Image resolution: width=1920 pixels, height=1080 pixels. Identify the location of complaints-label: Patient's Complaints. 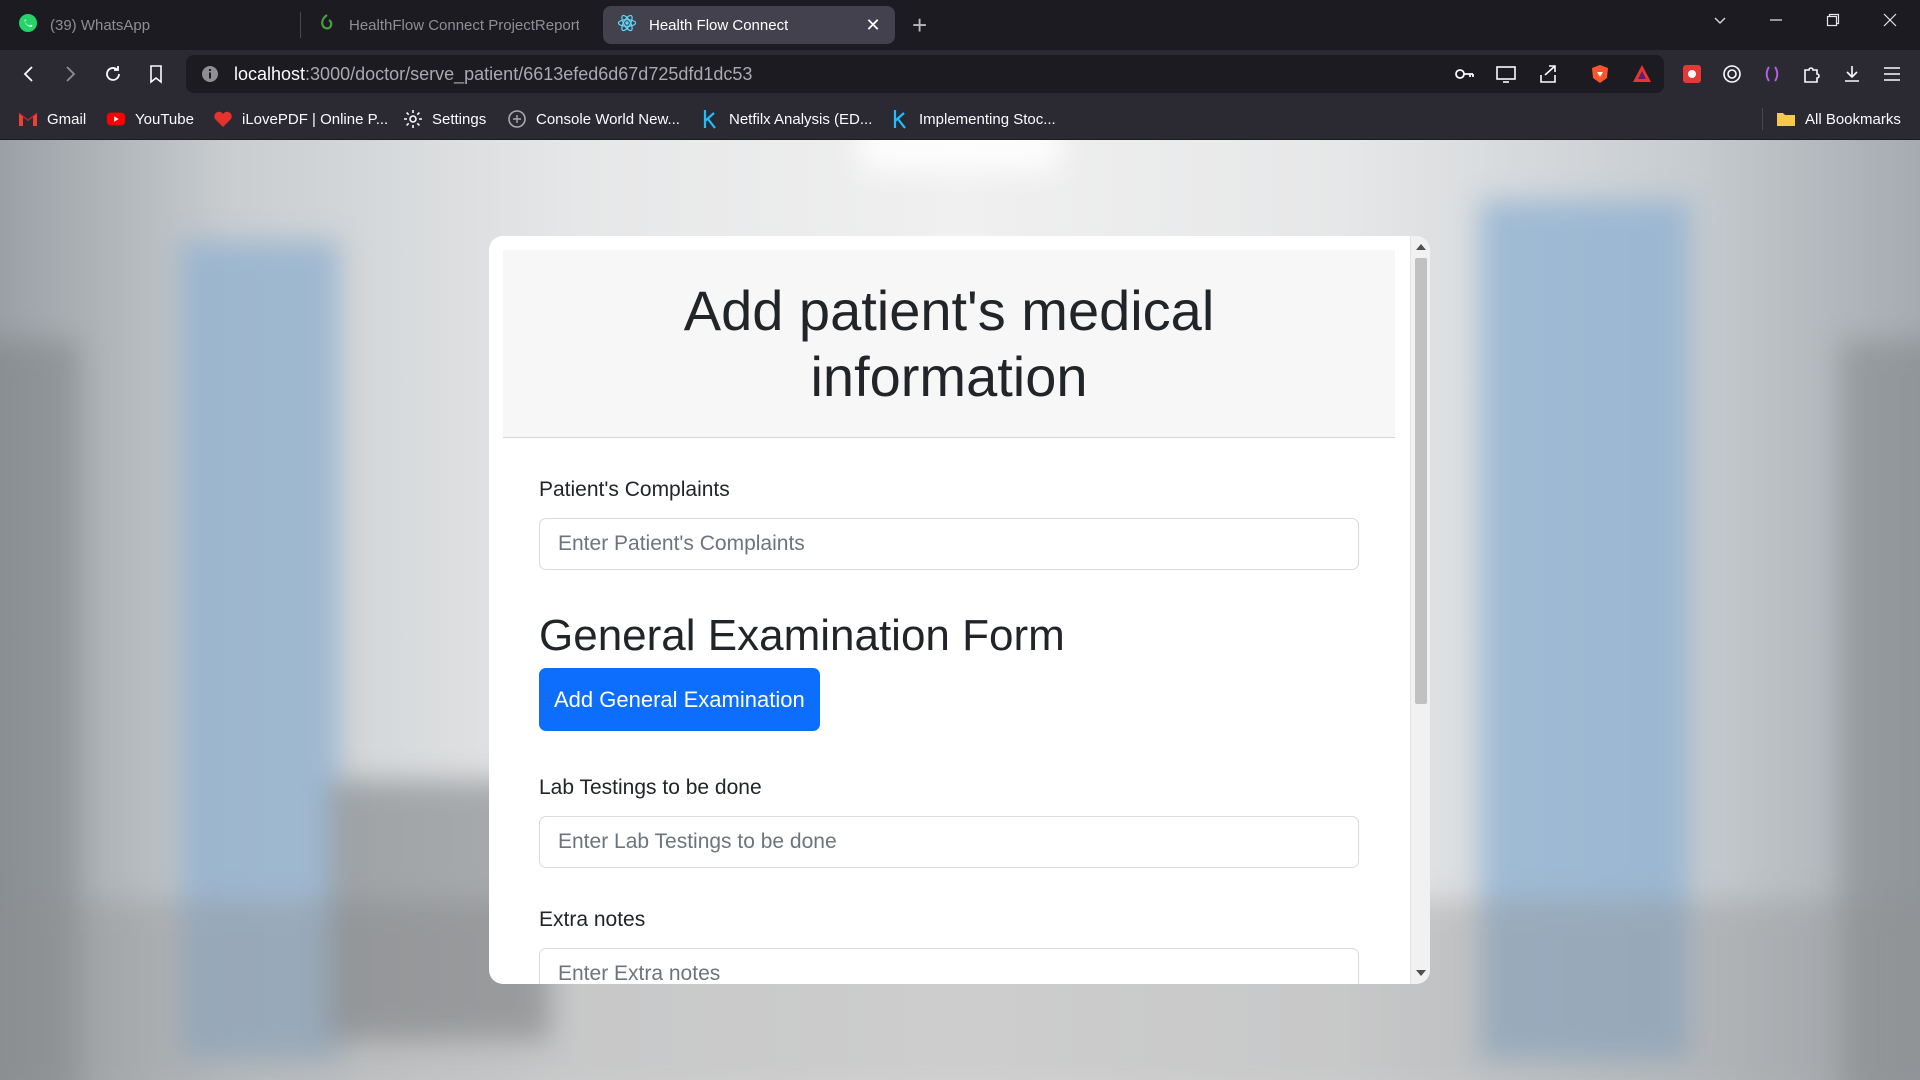
(634, 489).